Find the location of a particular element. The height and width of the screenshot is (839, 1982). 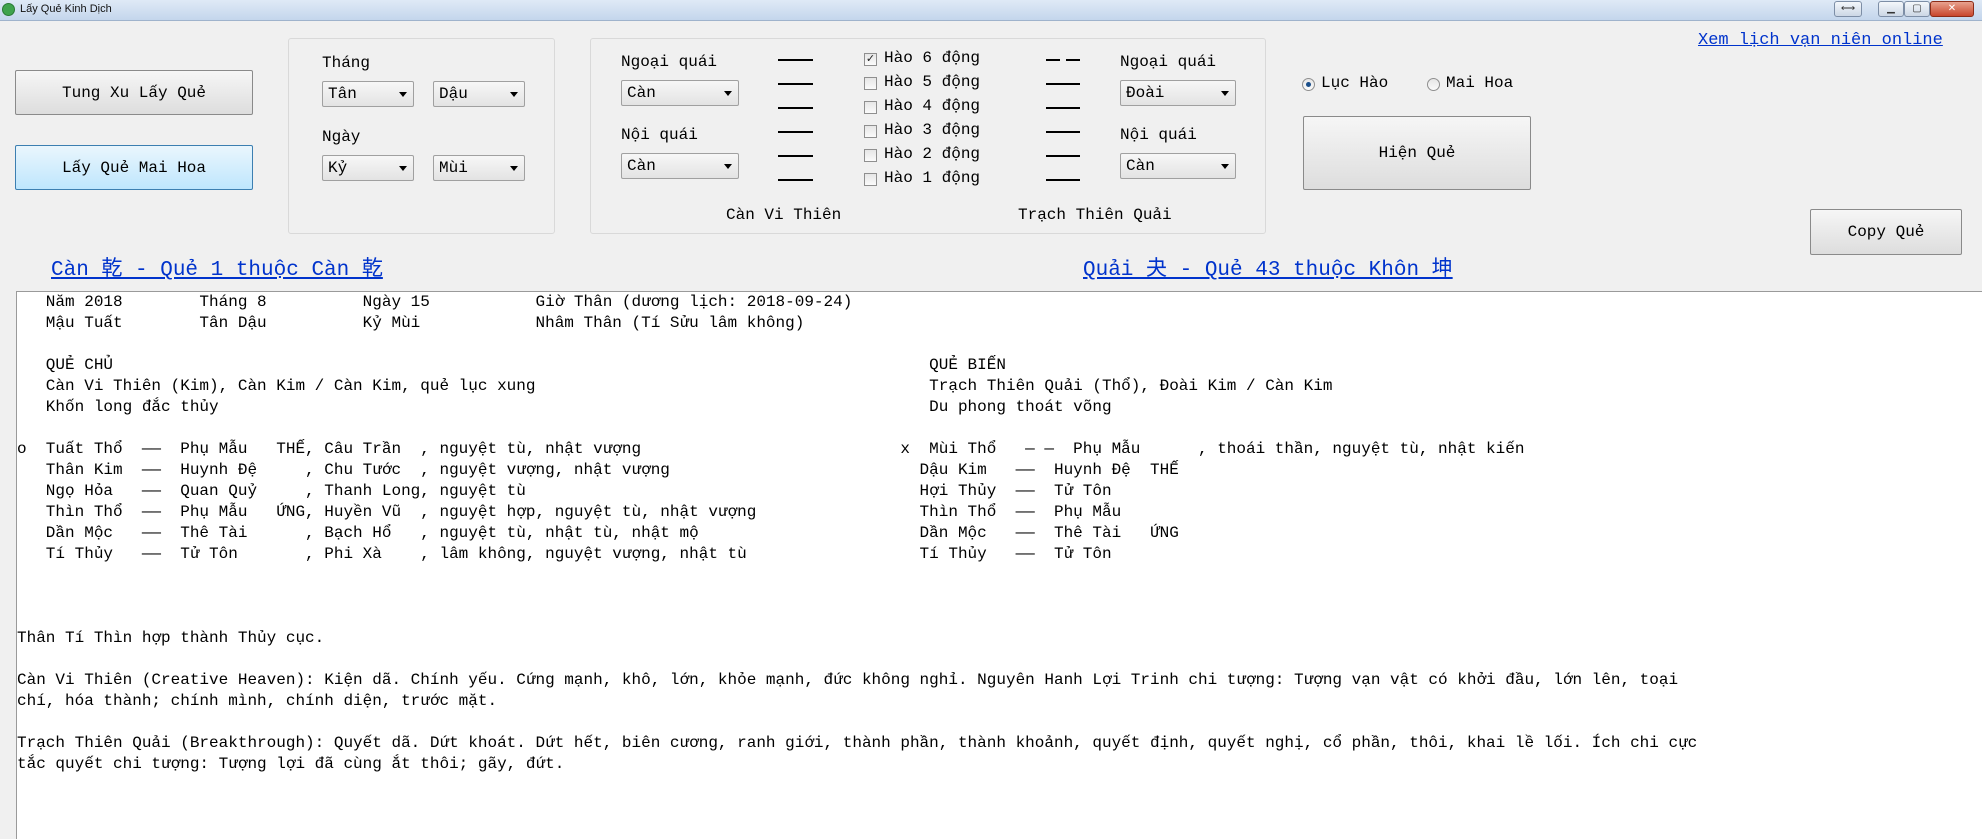

que-bien-link: Quải 夬 - Quẻ 43 thuộc Khôn 坤 is located at coordinates (1268, 267).